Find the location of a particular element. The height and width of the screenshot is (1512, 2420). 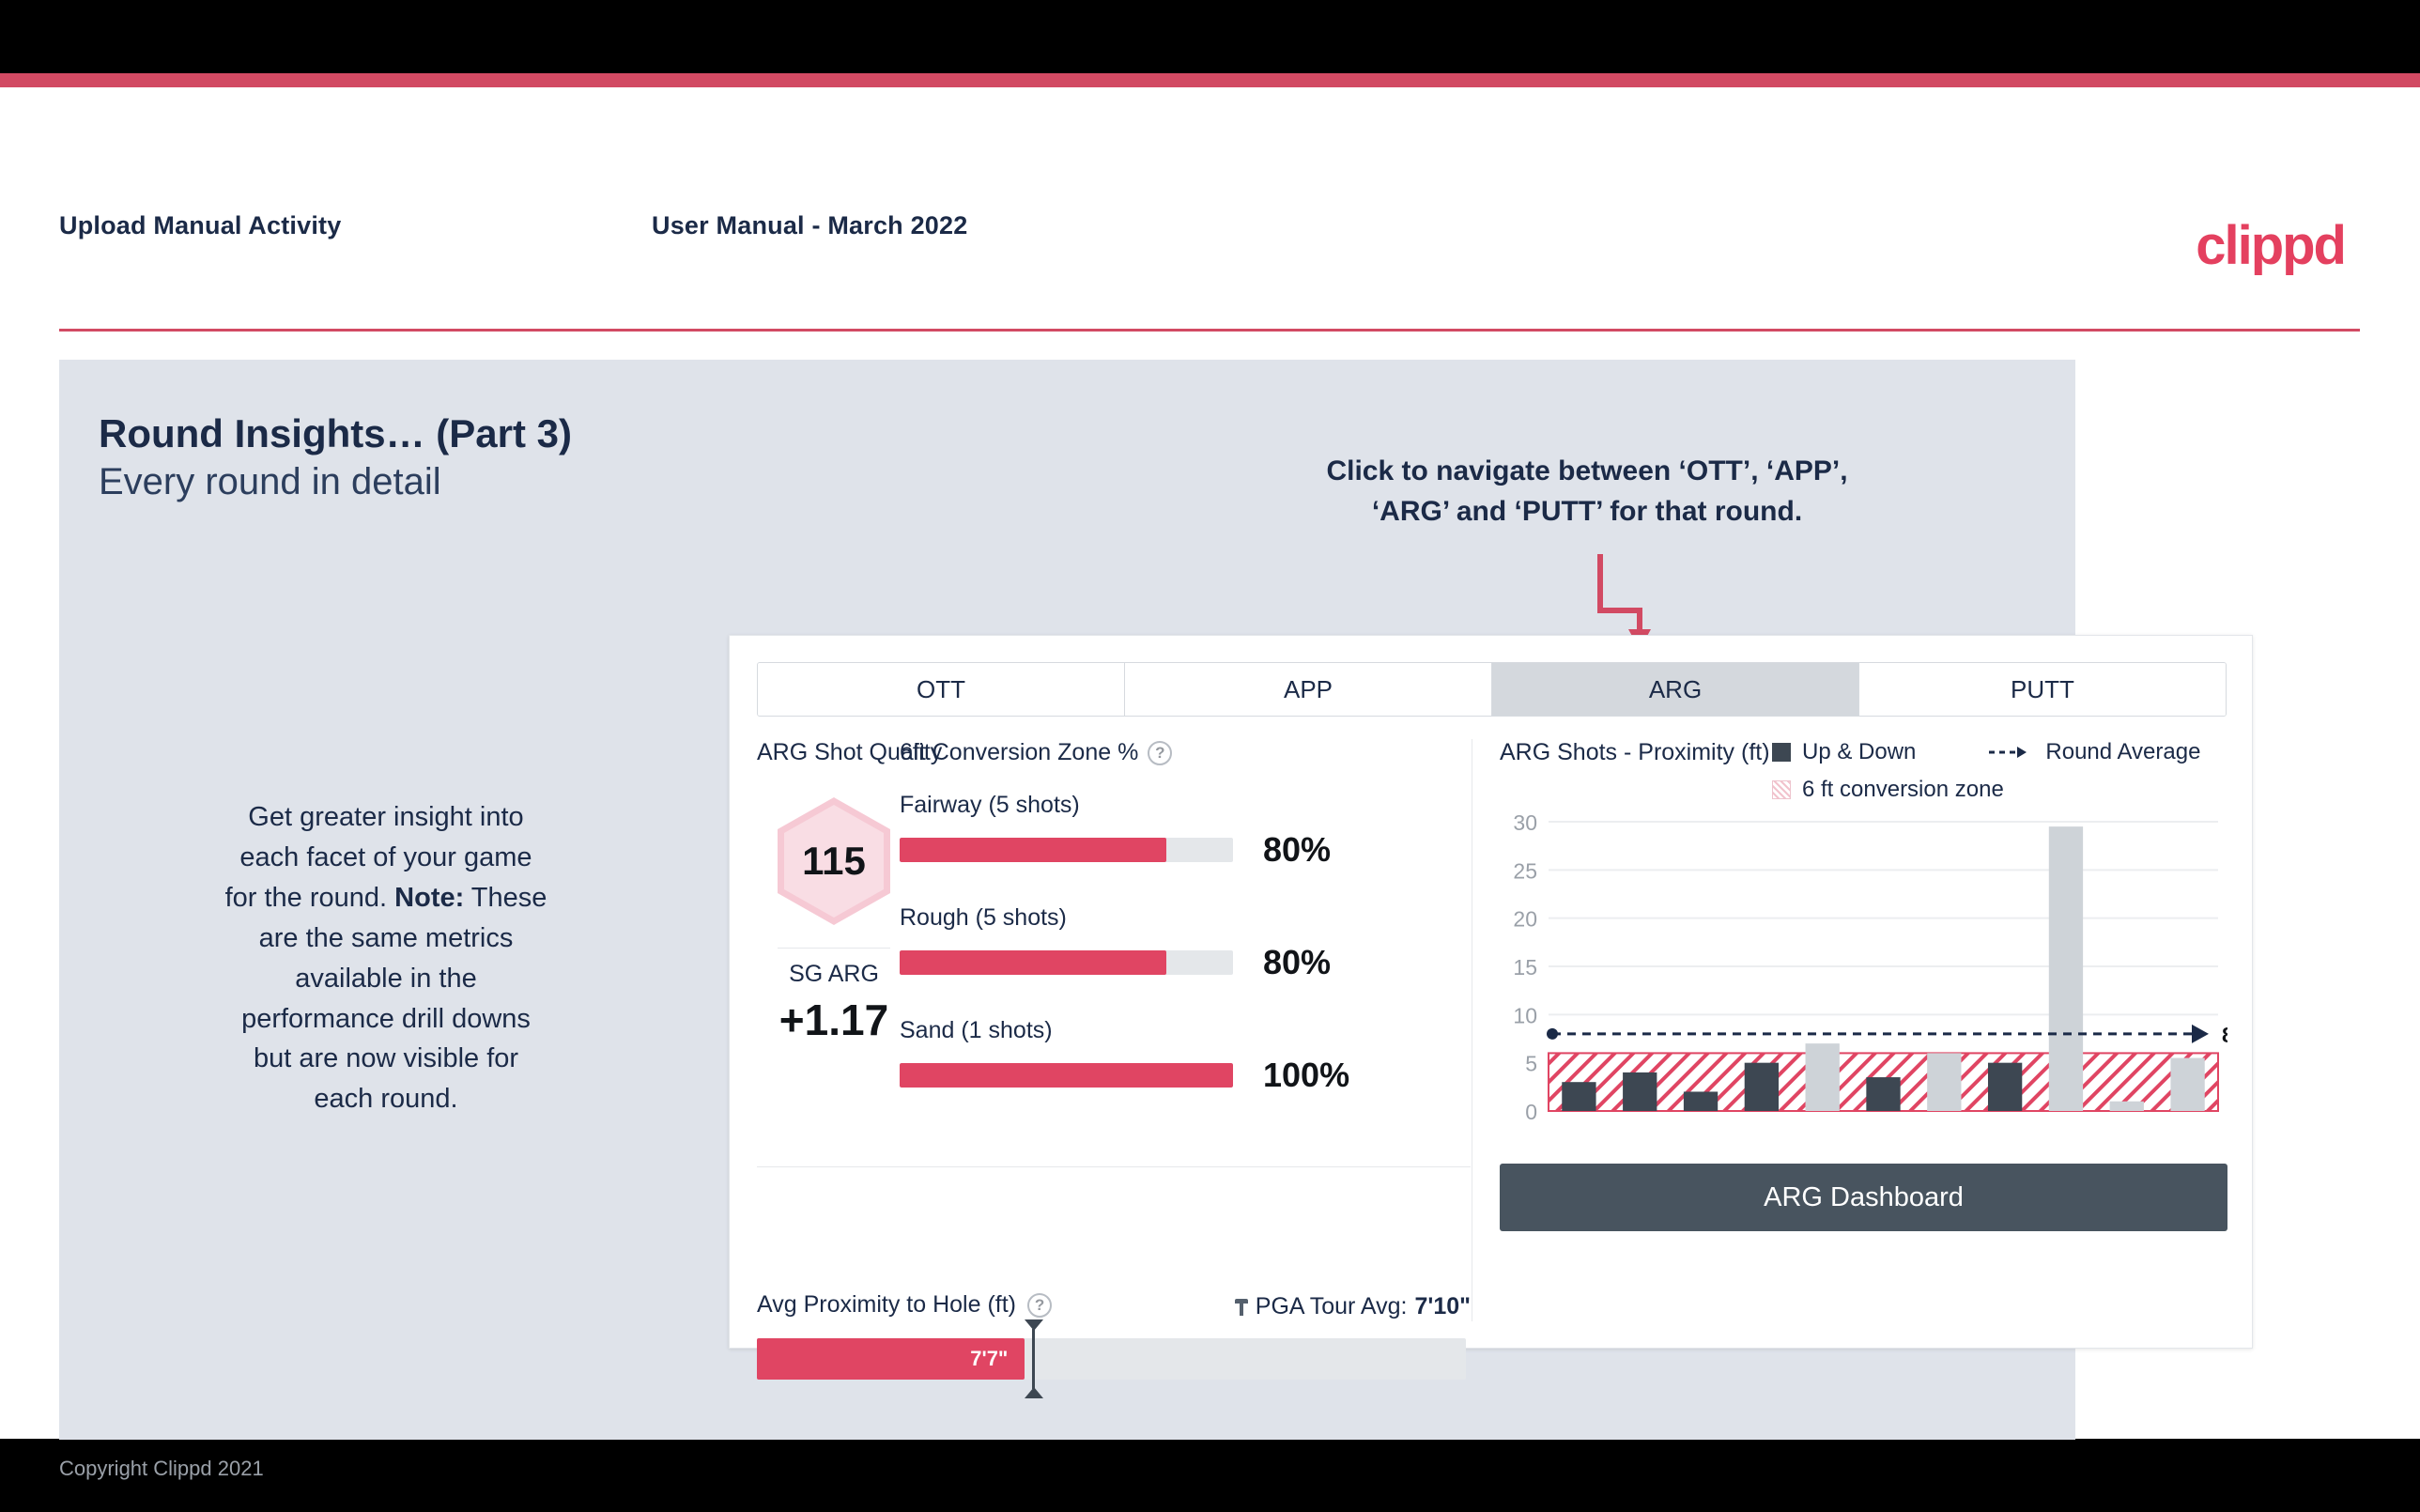

tab-putt: PUTT is located at coordinates (2042, 690).